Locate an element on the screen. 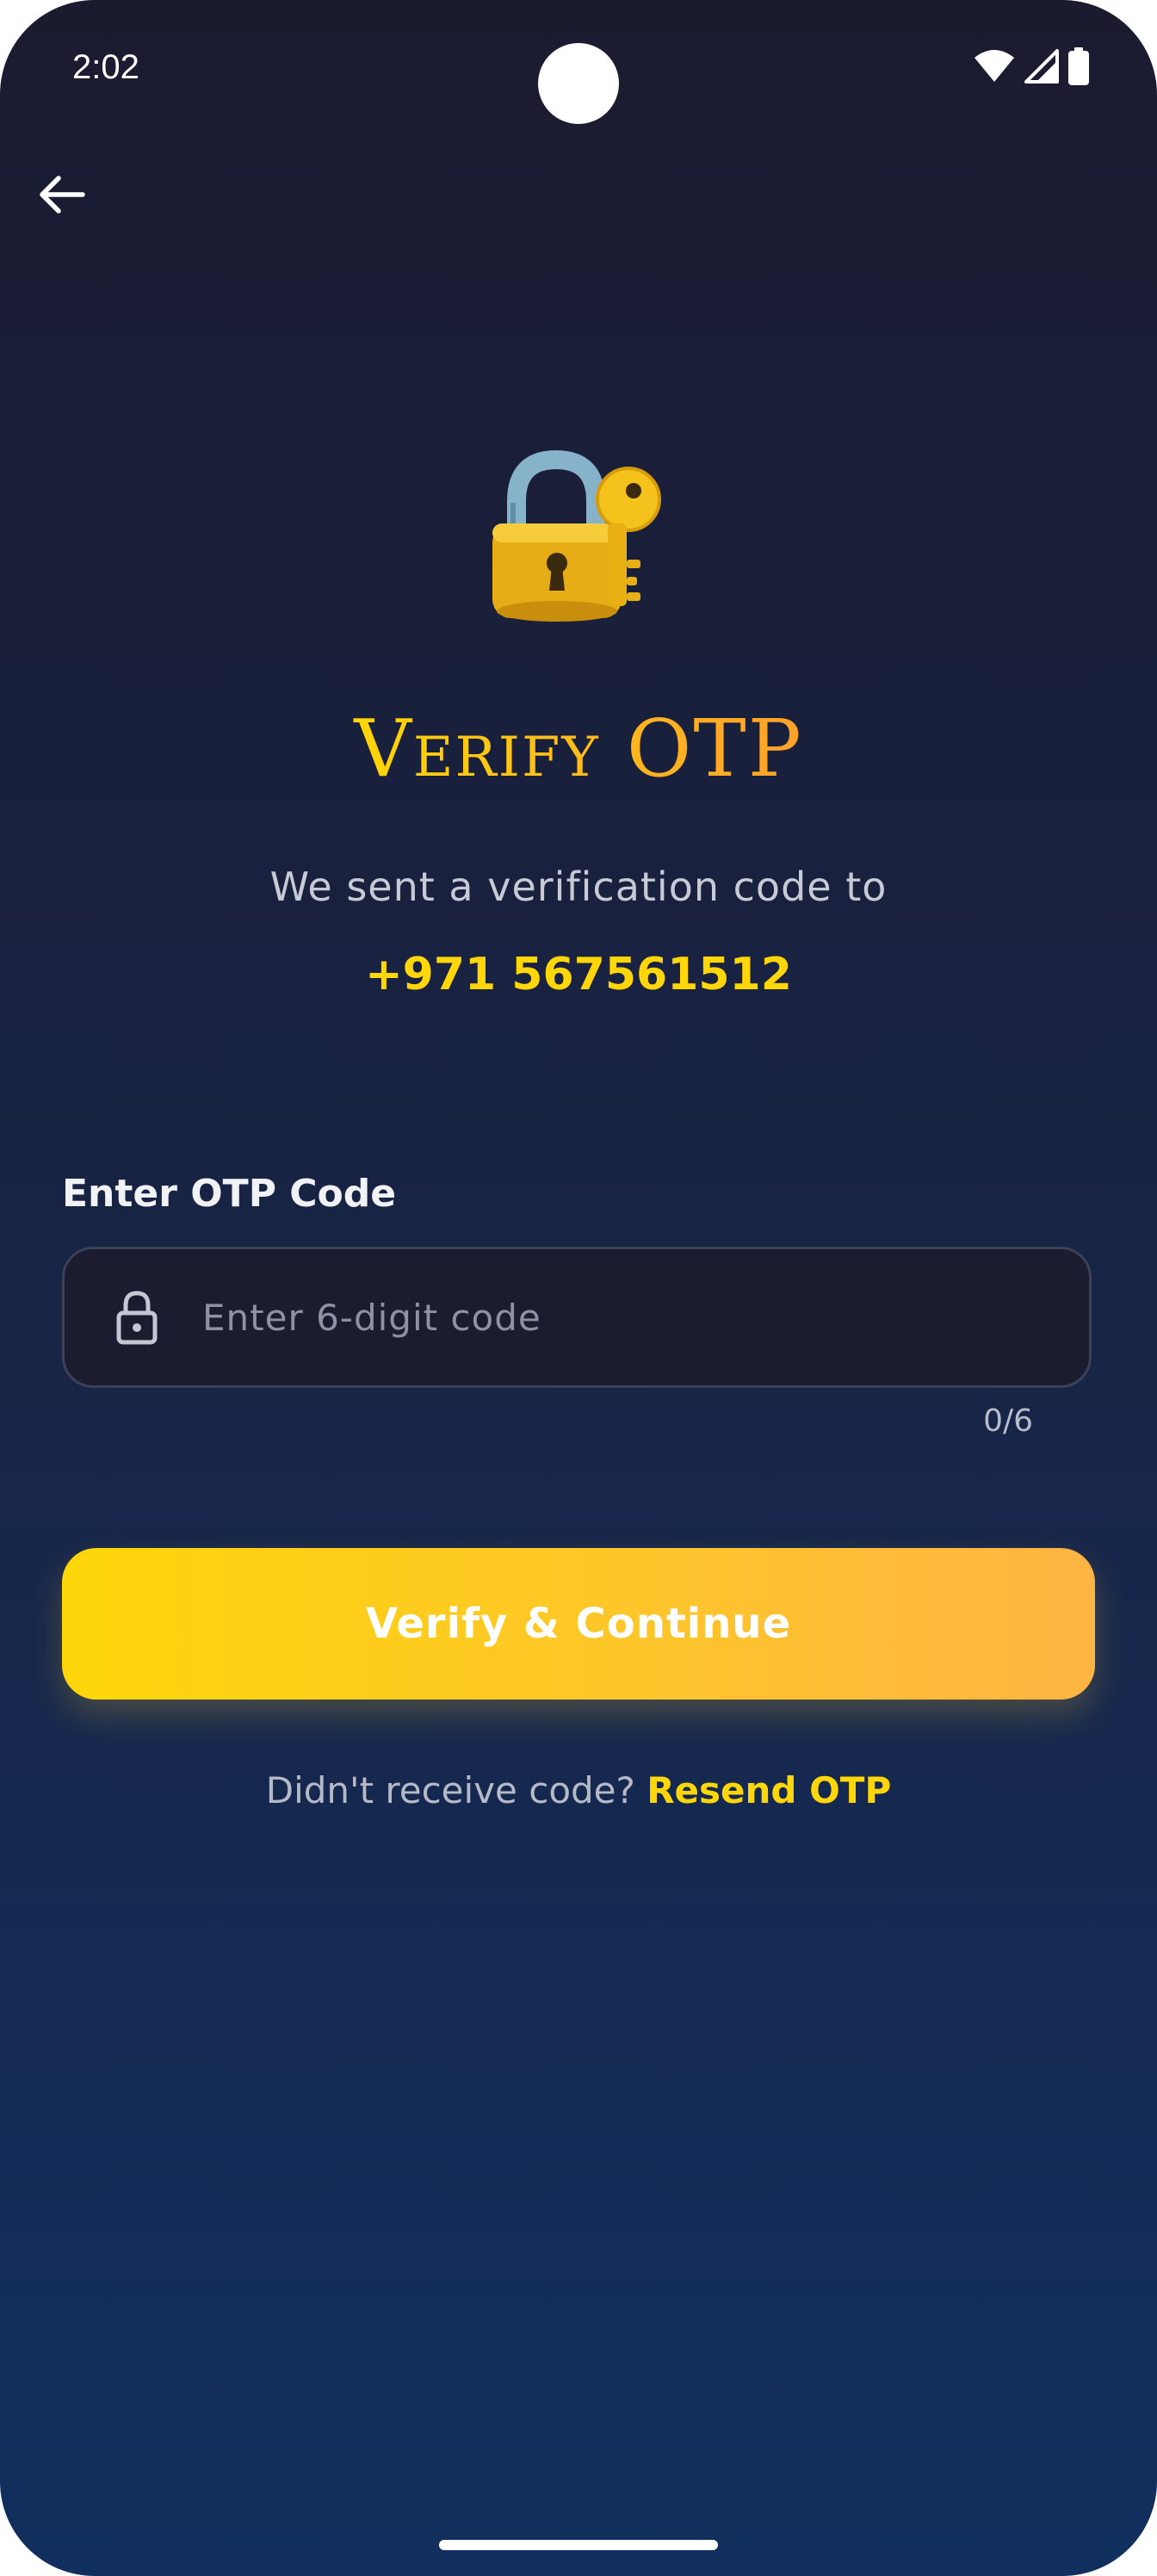 Image resolution: width=1157 pixels, height=2576 pixels. arrow-left-icon is located at coordinates (62, 197).